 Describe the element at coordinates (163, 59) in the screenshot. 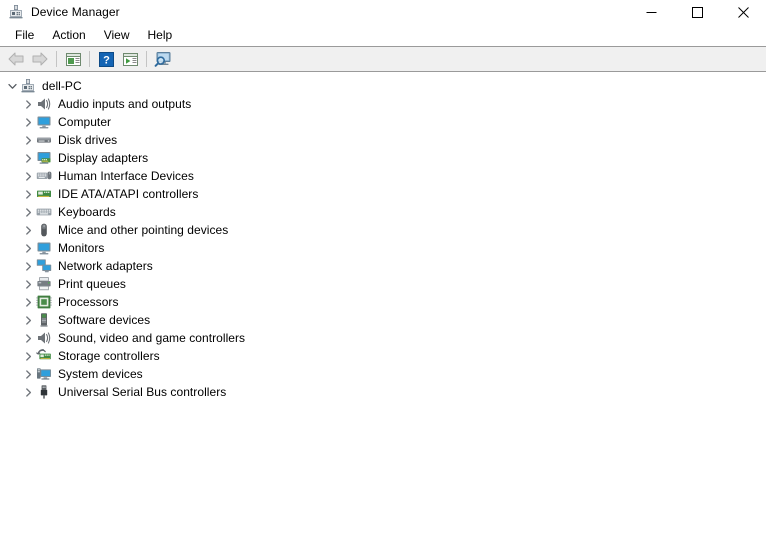

I see `scan-hardware-button` at that location.